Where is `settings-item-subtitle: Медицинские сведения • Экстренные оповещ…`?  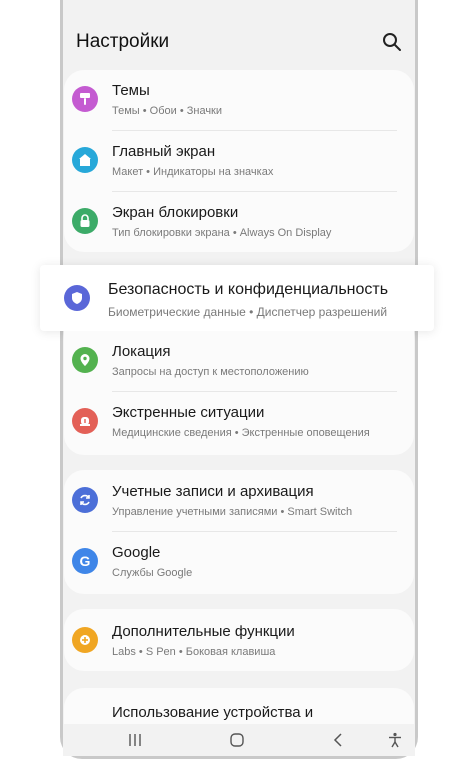
settings-item-subtitle: Медицинские сведения • Экстренные оповещ… is located at coordinates (241, 433).